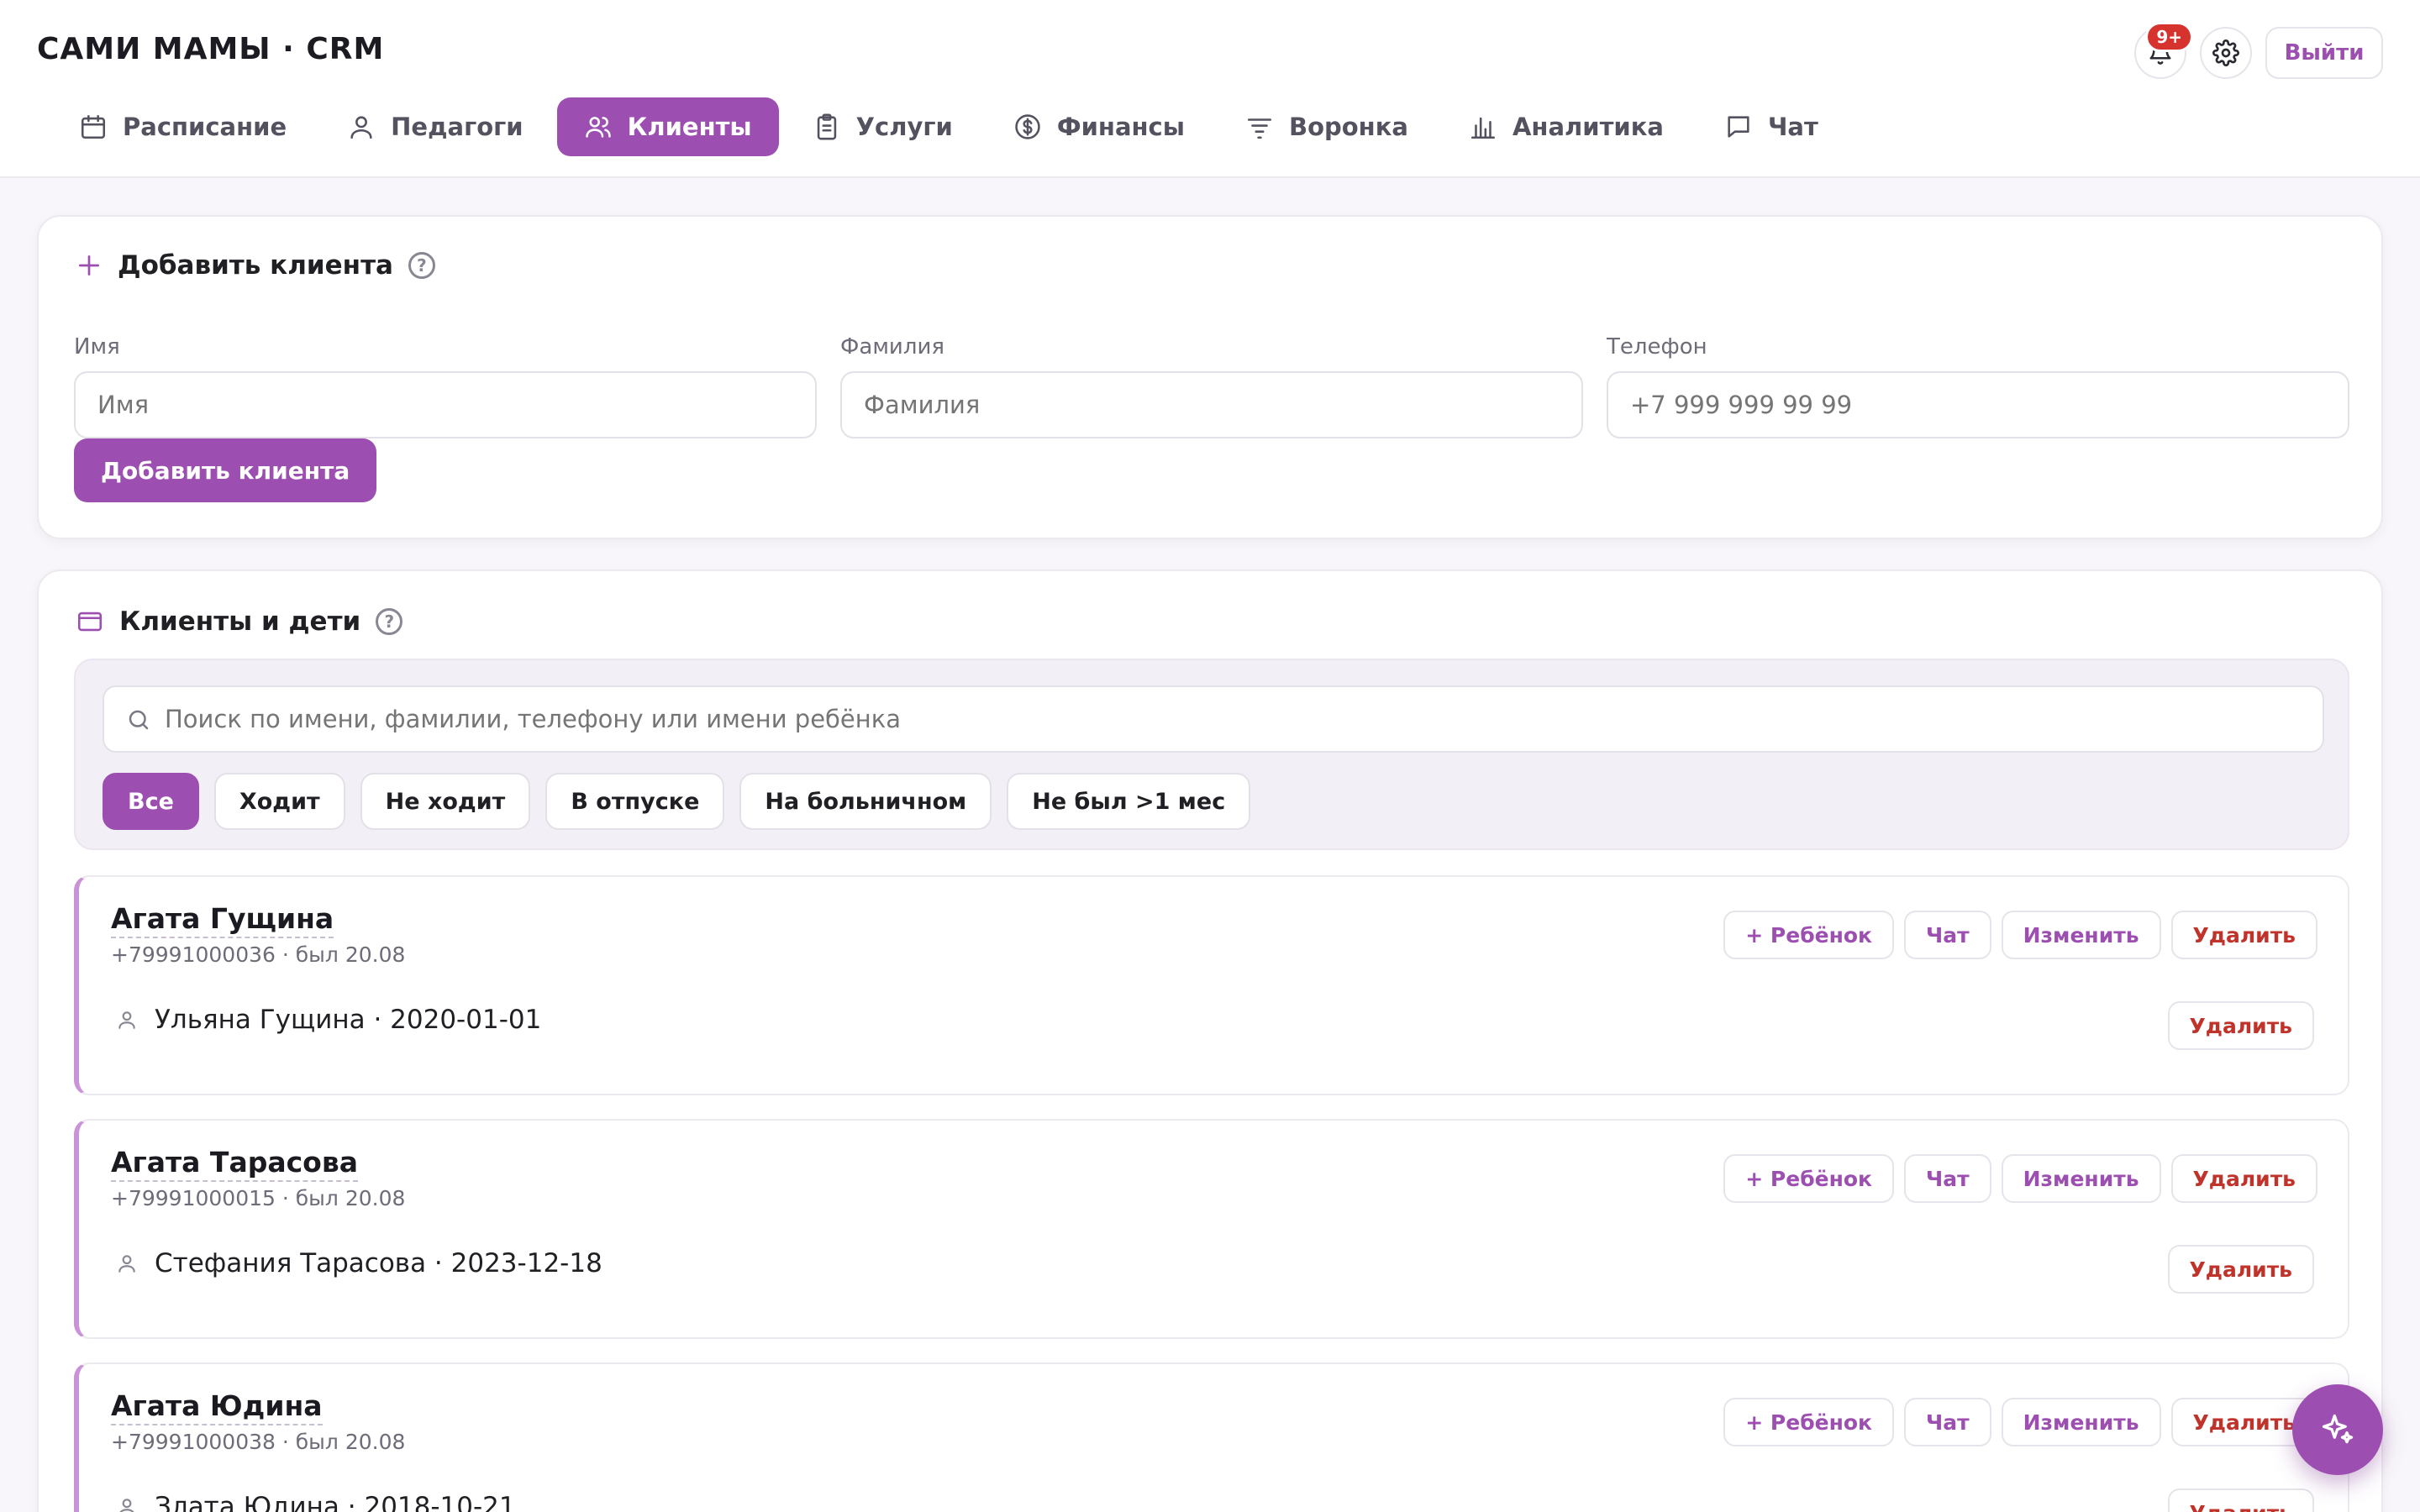  Describe the element at coordinates (90, 622) in the screenshot. I see `card-icon` at that location.